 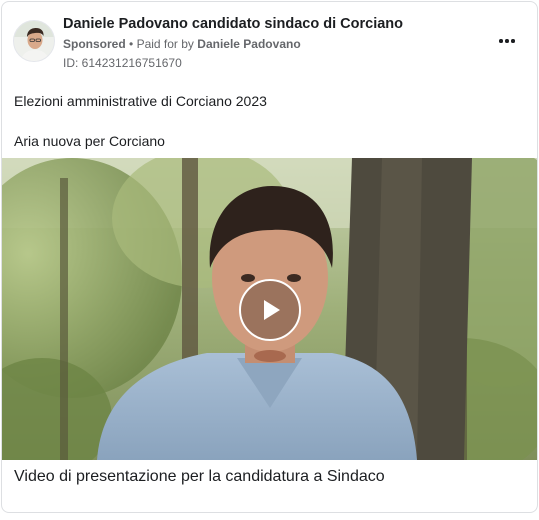 I want to click on paid-for-prefix: Paid for by, so click(x=165, y=44).